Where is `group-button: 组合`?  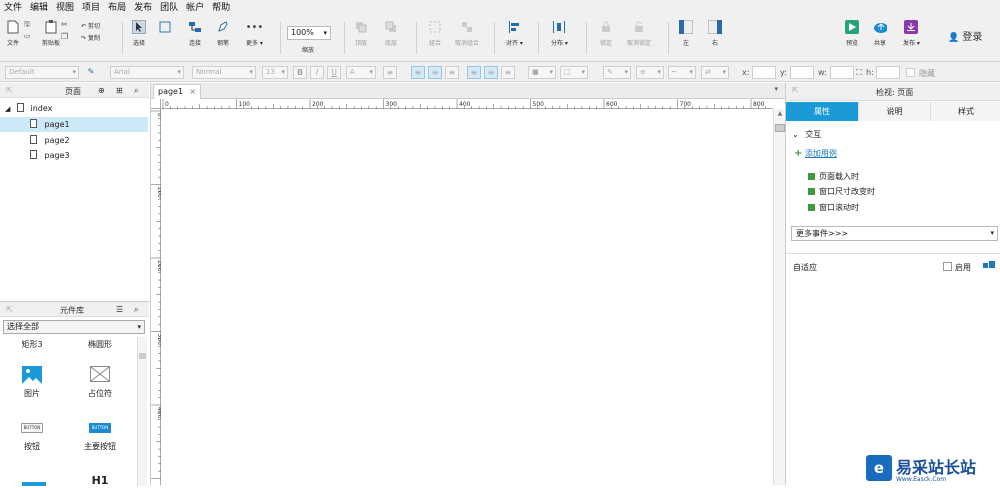
group-button: 组合 is located at coordinates (435, 33).